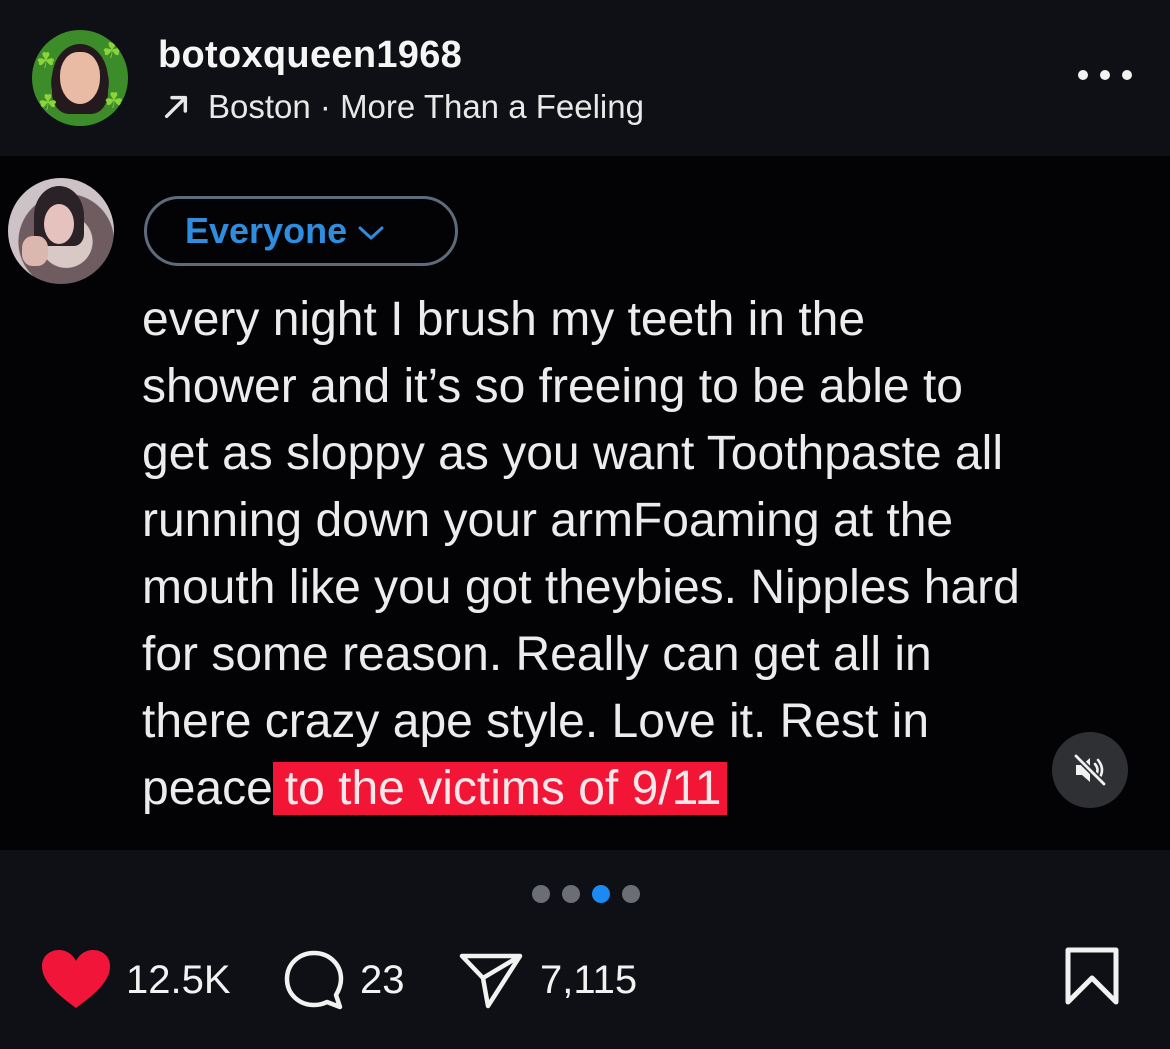 The height and width of the screenshot is (1049, 1170). Describe the element at coordinates (500, 788) in the screenshot. I see `tweet-text-highlight: to the victims of 9/11` at that location.